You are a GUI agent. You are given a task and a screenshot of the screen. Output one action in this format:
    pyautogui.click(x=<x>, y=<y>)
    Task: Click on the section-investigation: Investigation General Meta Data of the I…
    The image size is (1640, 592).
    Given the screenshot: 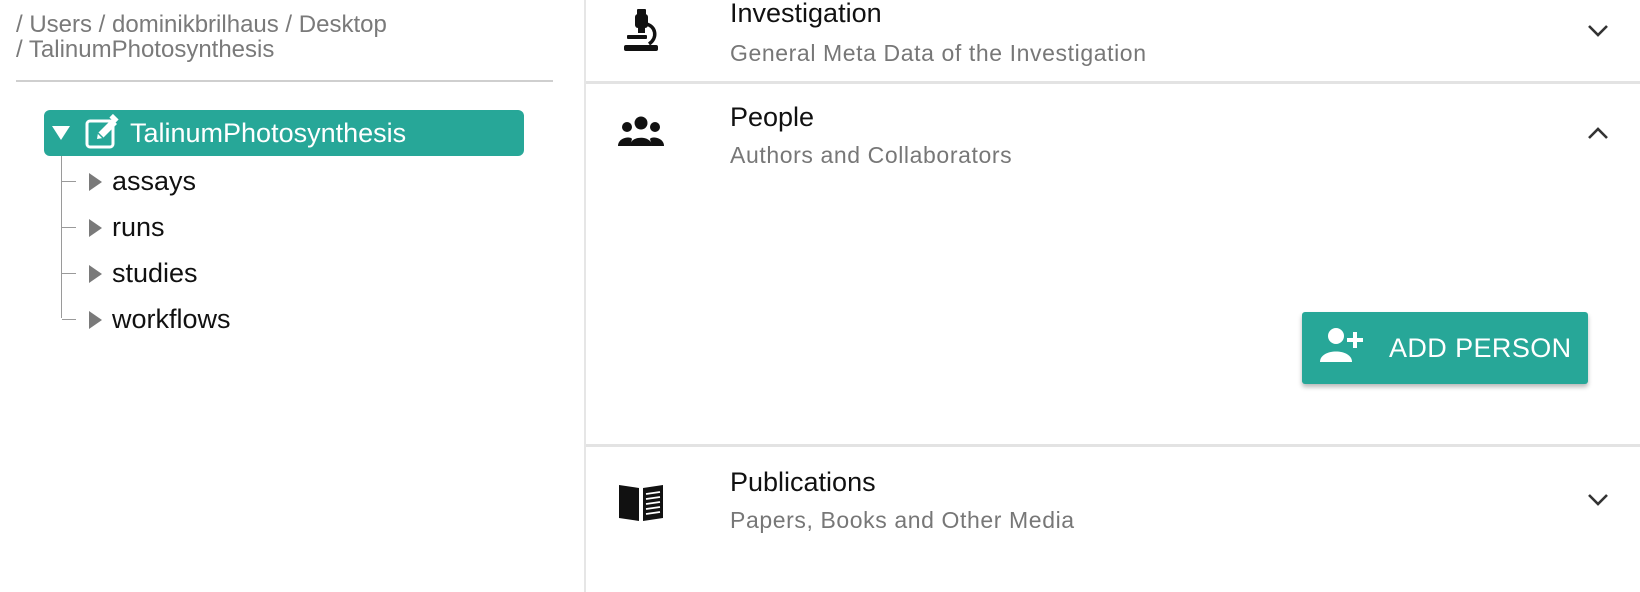 What is the action you would take?
    pyautogui.click(x=1113, y=41)
    